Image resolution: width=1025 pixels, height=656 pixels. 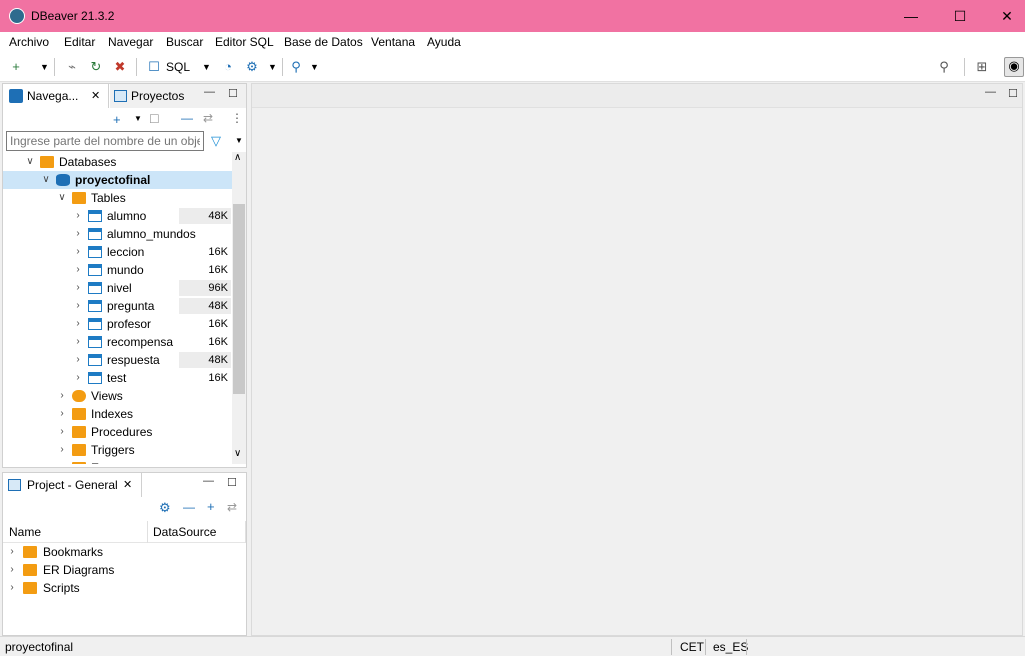 I want to click on menu-editor-sql: Editor SQL, so click(x=244, y=42).